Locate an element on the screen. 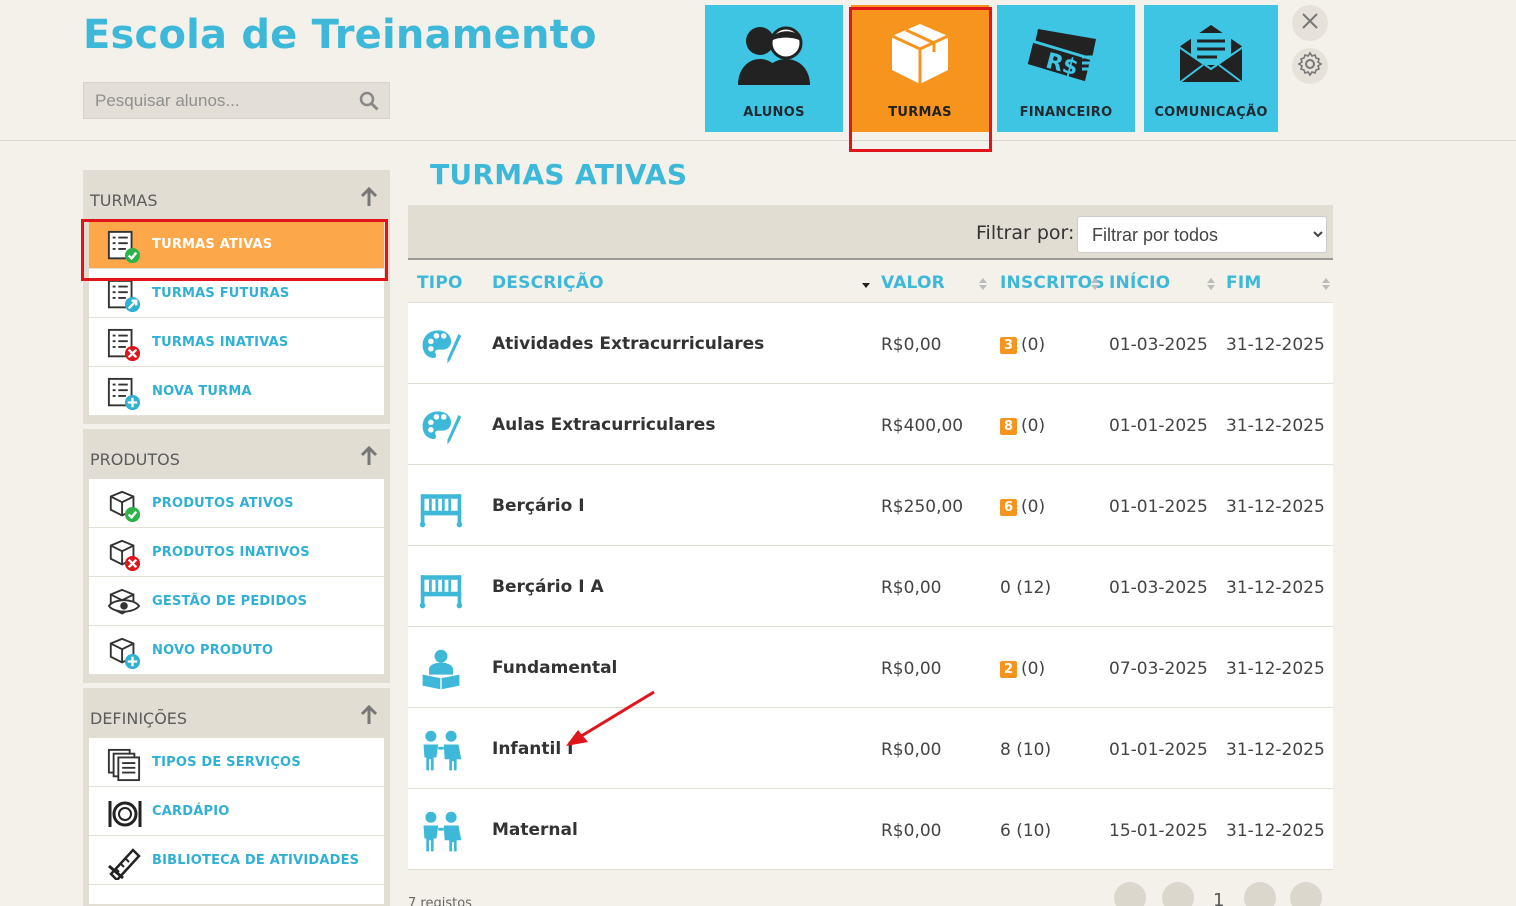  ruler-pencil-icon is located at coordinates (125, 865).